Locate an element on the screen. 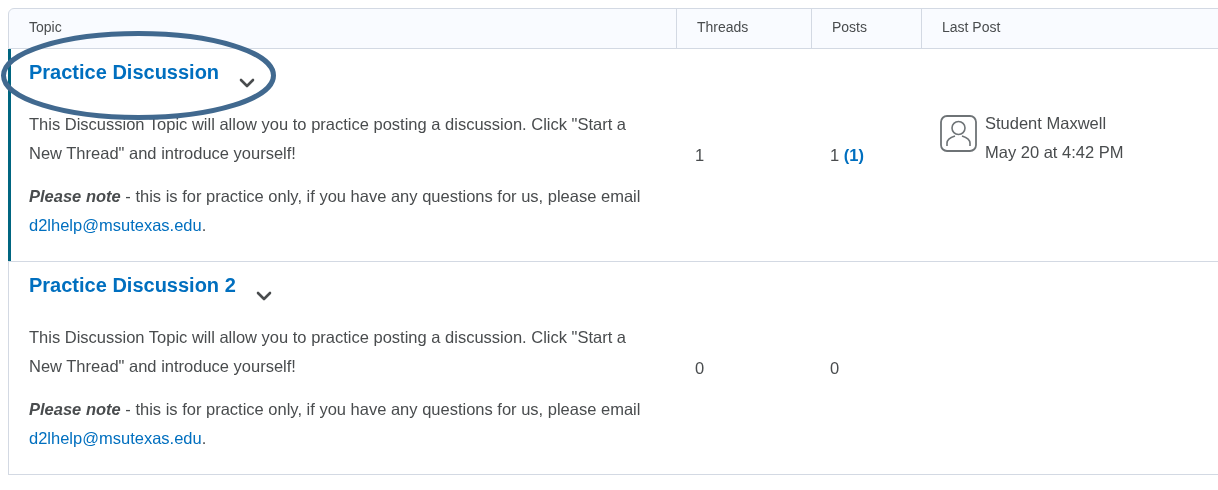 The image size is (1218, 490). column-header: Topic is located at coordinates (45, 27).